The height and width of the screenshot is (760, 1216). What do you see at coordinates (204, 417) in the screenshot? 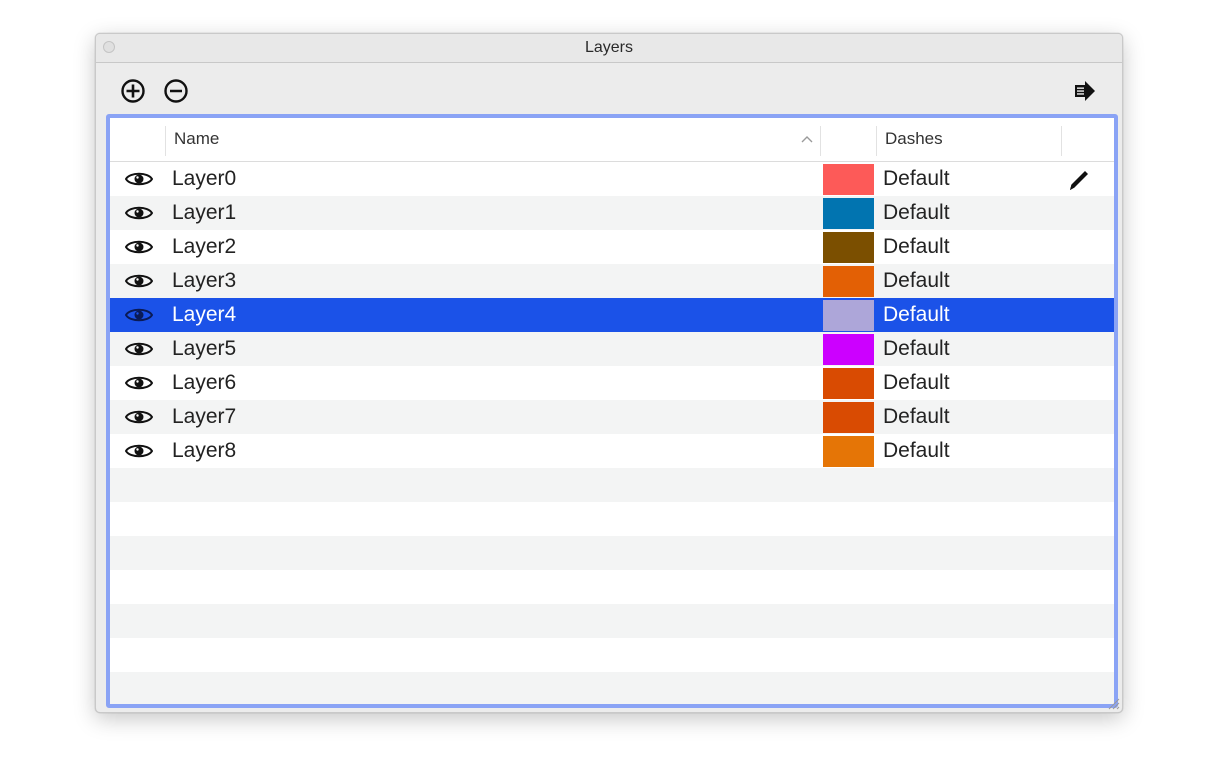
I see `layer-name: Layer7` at bounding box center [204, 417].